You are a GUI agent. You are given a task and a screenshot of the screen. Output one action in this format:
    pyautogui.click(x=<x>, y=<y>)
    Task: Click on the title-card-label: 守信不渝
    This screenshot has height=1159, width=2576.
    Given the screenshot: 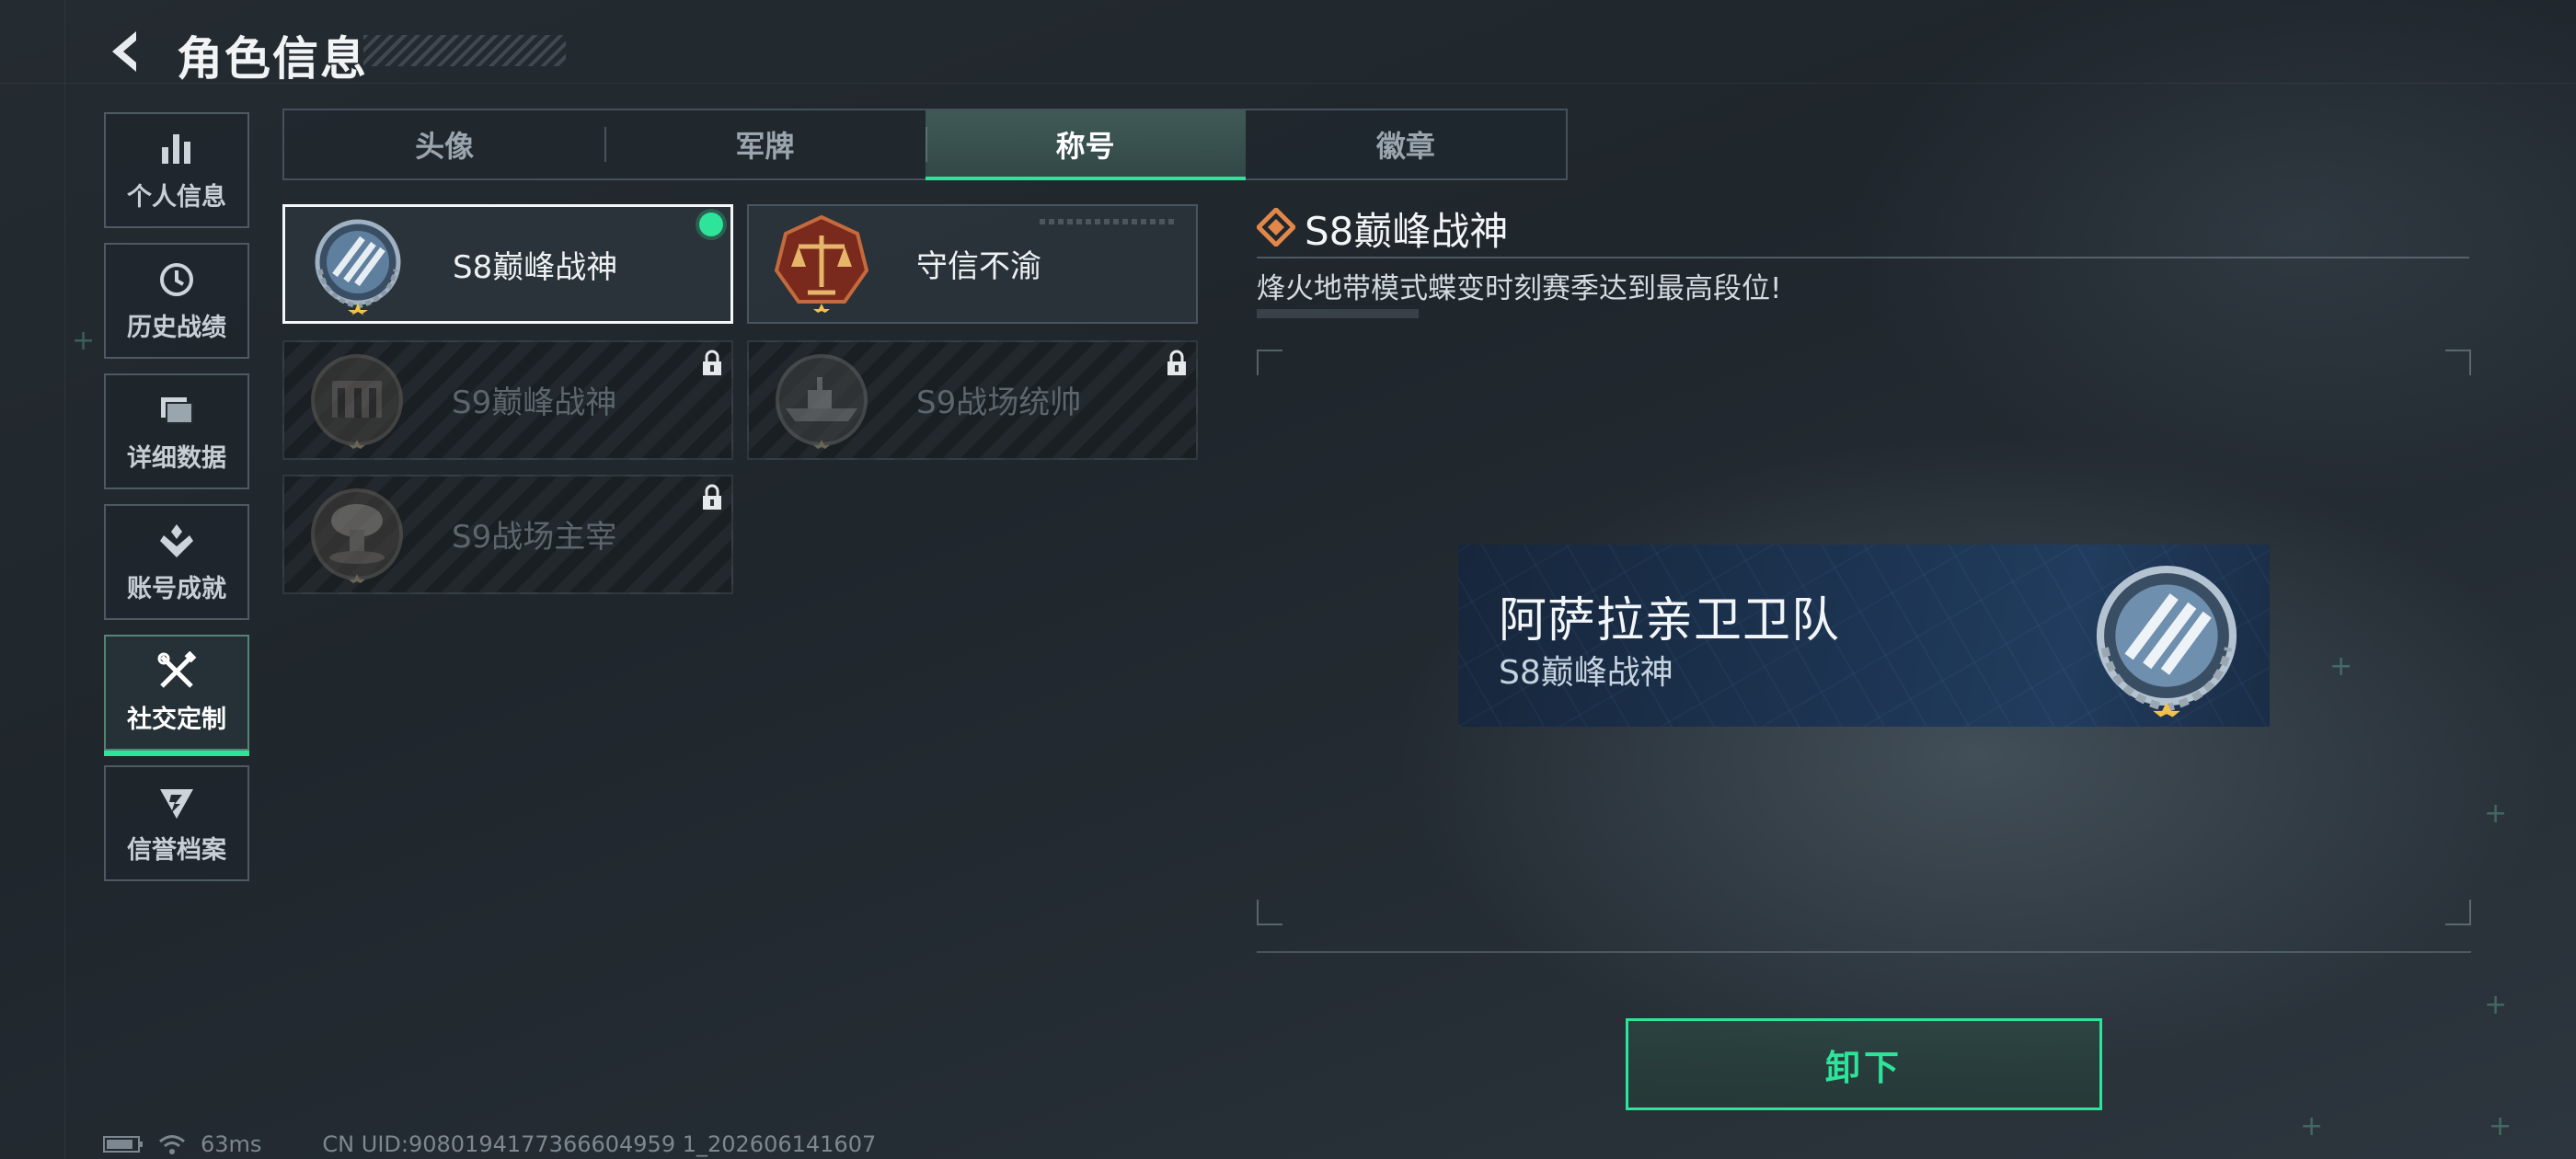 What is the action you would take?
    pyautogui.click(x=978, y=266)
    